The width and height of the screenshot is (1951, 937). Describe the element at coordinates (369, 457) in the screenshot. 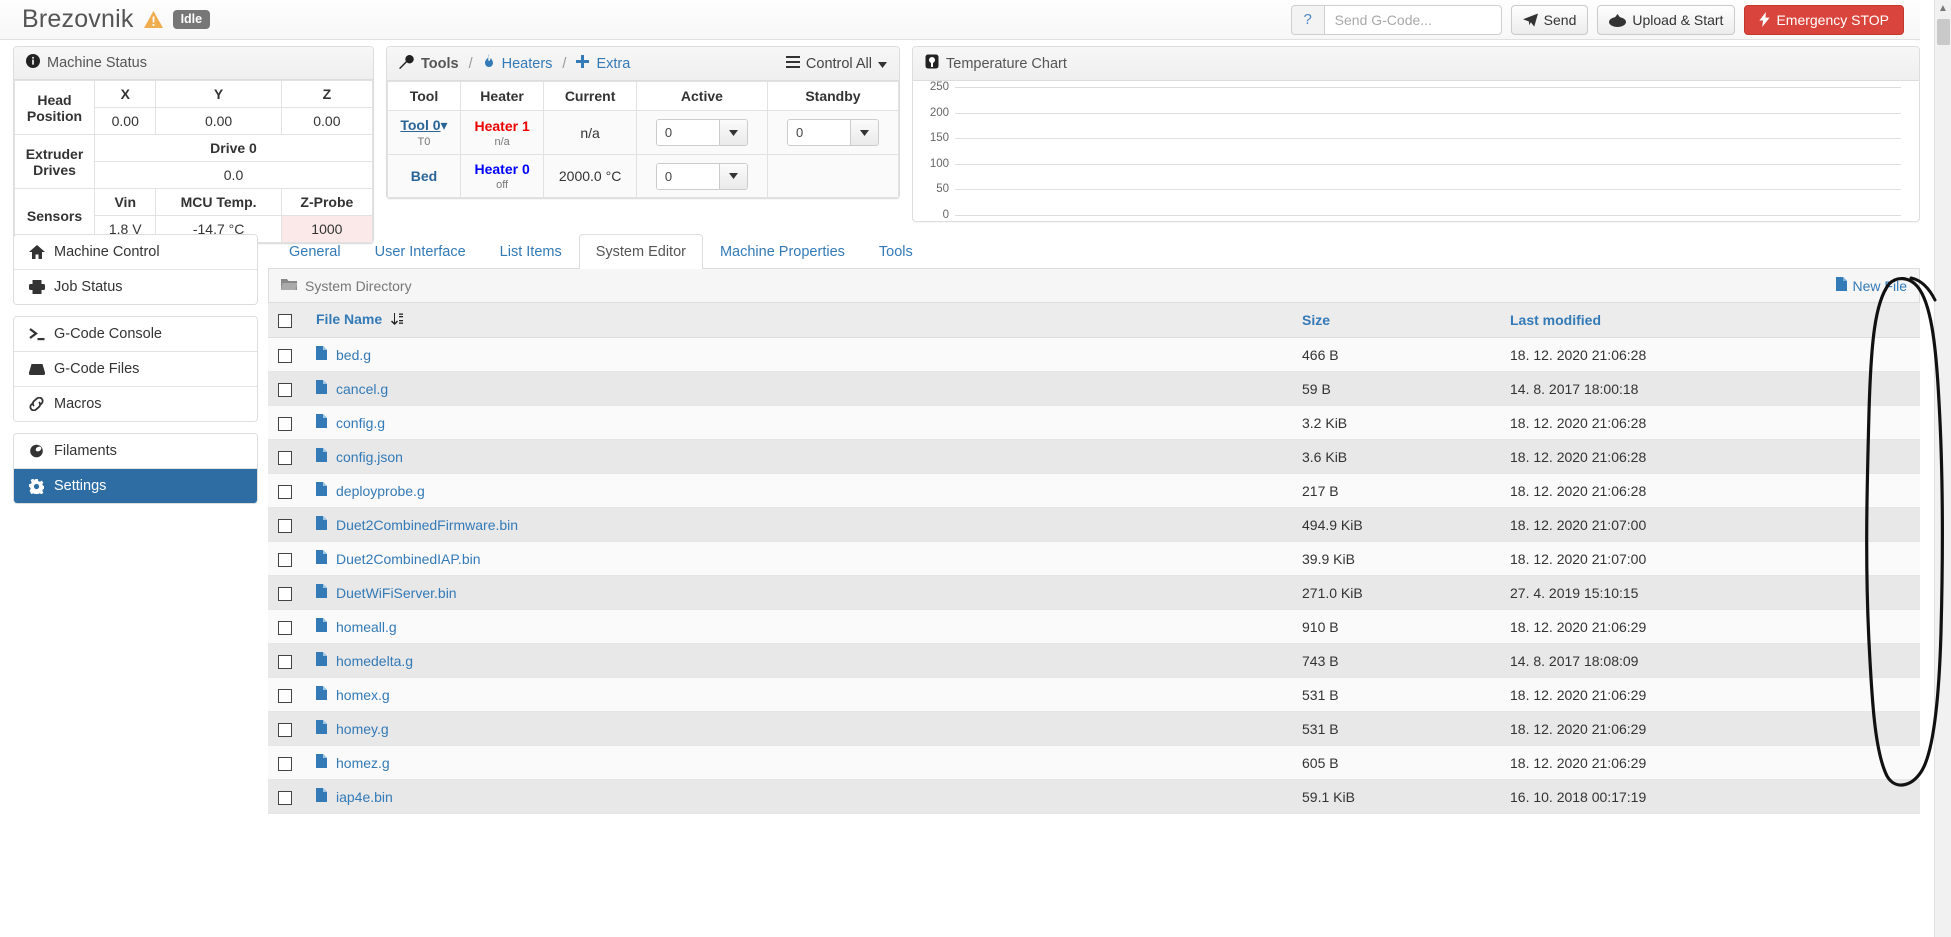

I see `file-name-link: config.json` at that location.